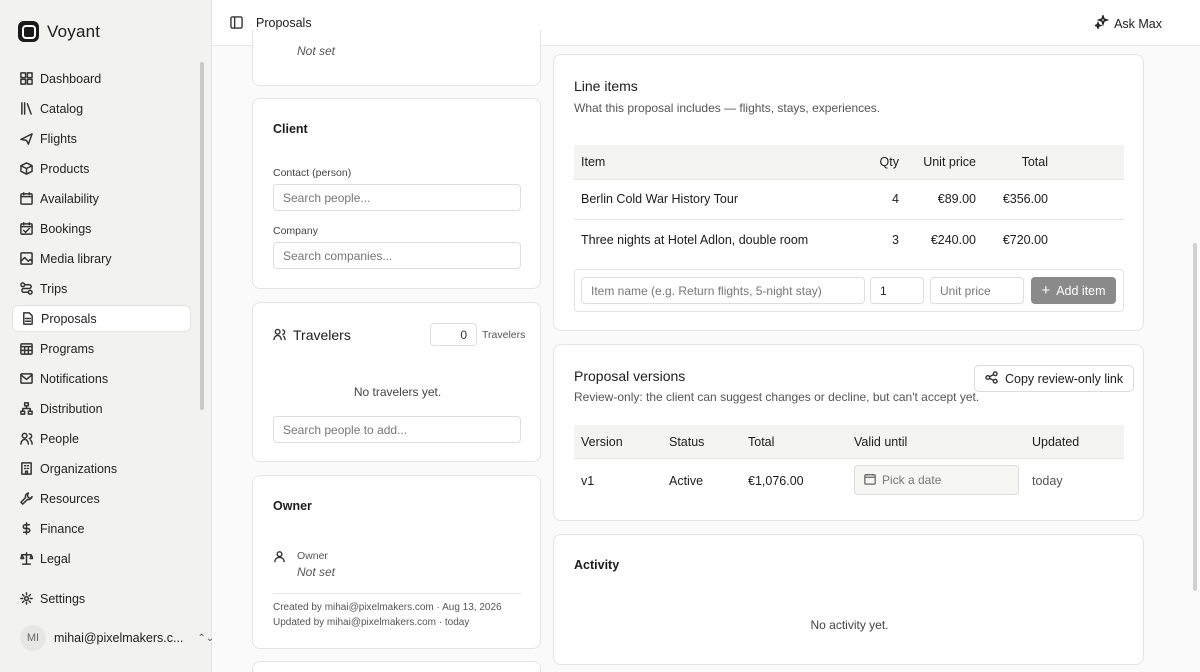  What do you see at coordinates (26, 468) in the screenshot?
I see `building-icon` at bounding box center [26, 468].